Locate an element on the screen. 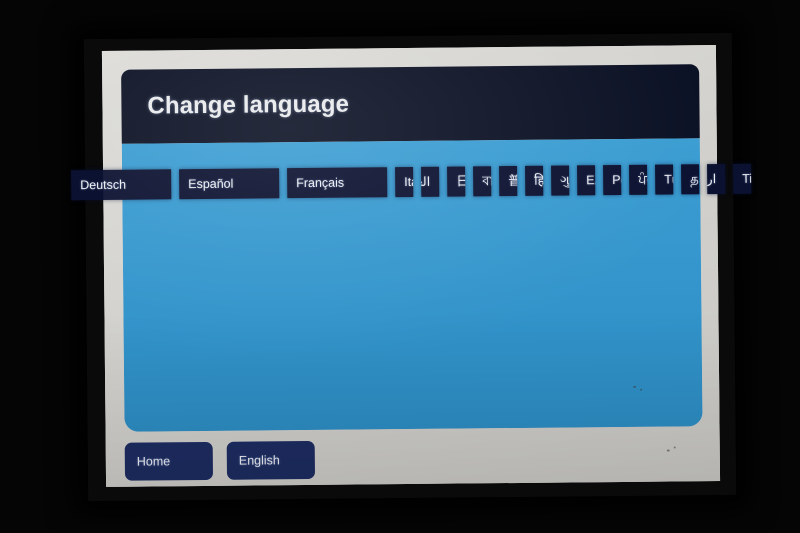 This screenshot has height=533, width=800. language-button: 普通话 is located at coordinates (508, 181).